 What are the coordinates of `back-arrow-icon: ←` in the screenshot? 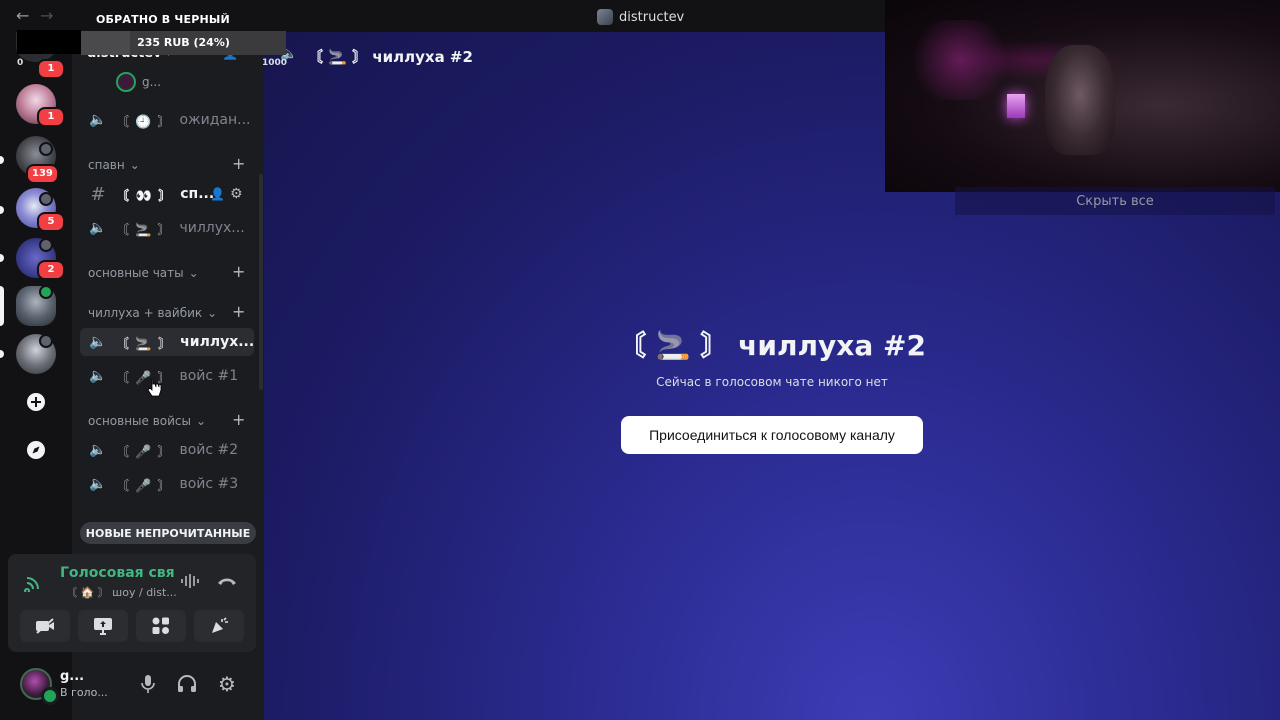 It's located at (22, 15).